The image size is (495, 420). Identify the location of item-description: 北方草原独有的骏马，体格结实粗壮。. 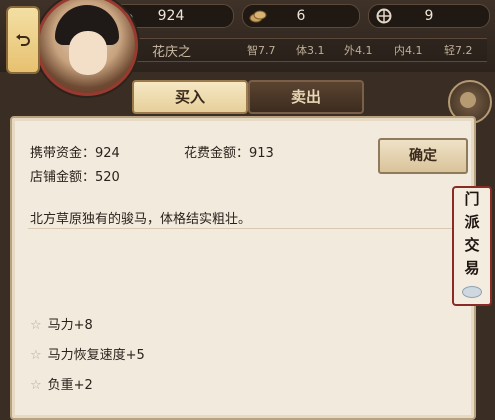
(141, 219).